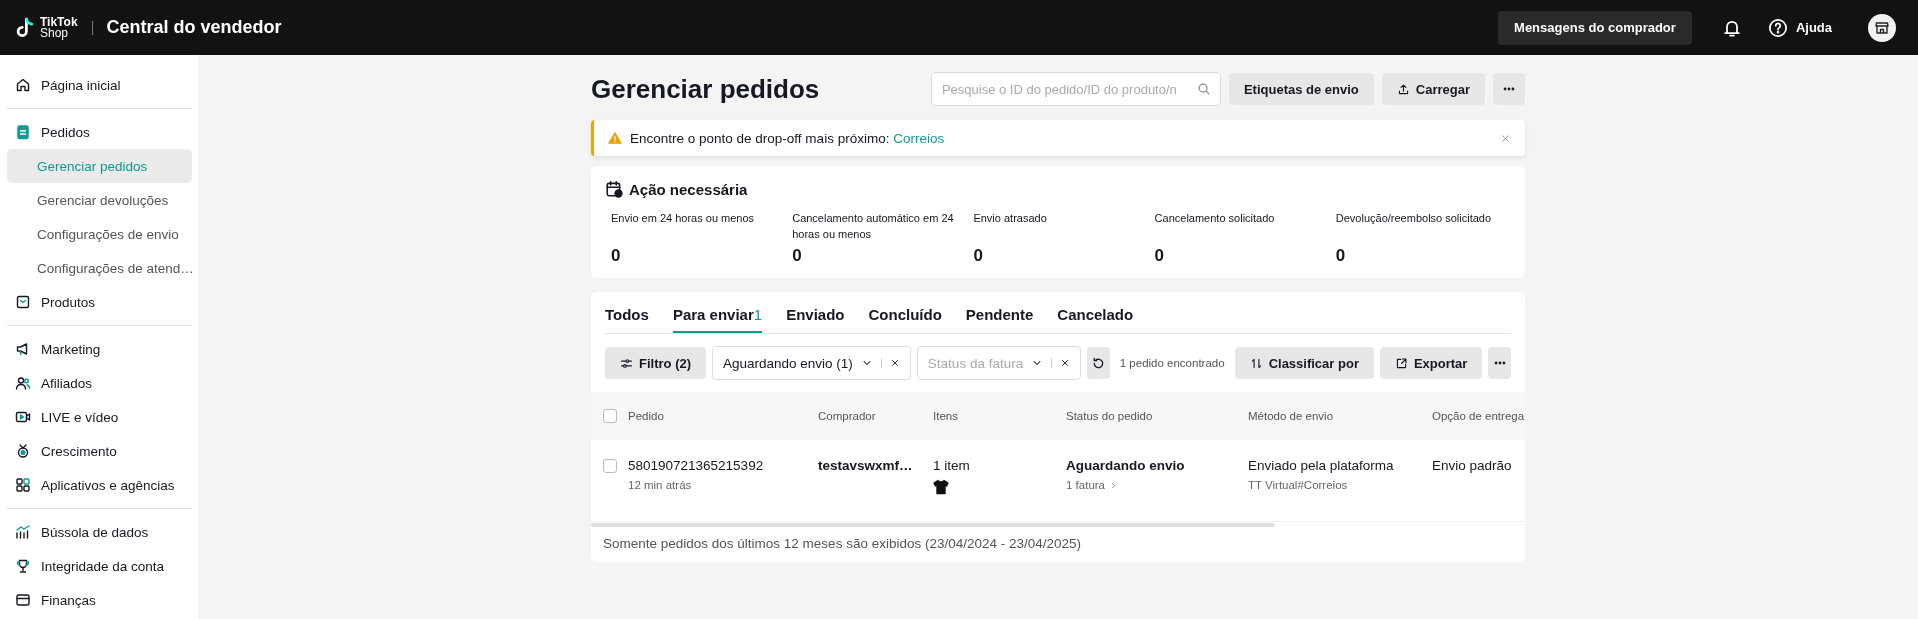  What do you see at coordinates (1321, 465) in the screenshot?
I see `shipping-method: Enviado pela plataforma` at bounding box center [1321, 465].